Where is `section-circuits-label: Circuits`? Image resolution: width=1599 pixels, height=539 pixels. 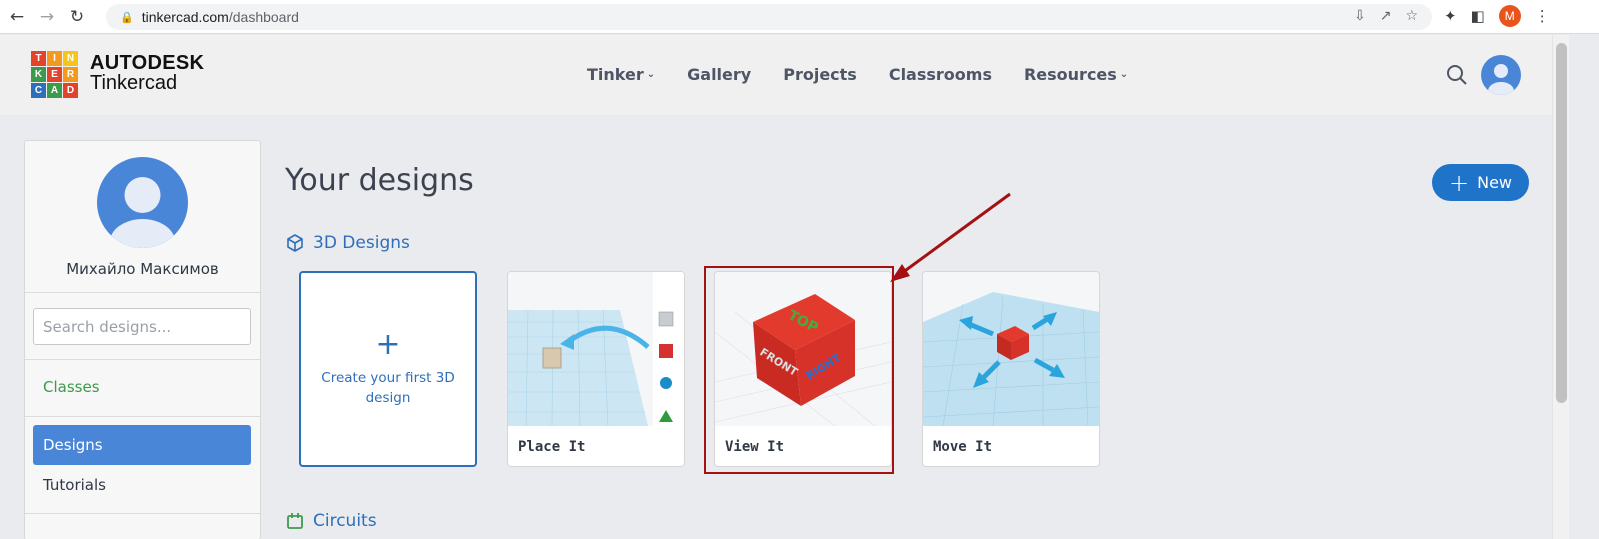 section-circuits-label: Circuits is located at coordinates (345, 521).